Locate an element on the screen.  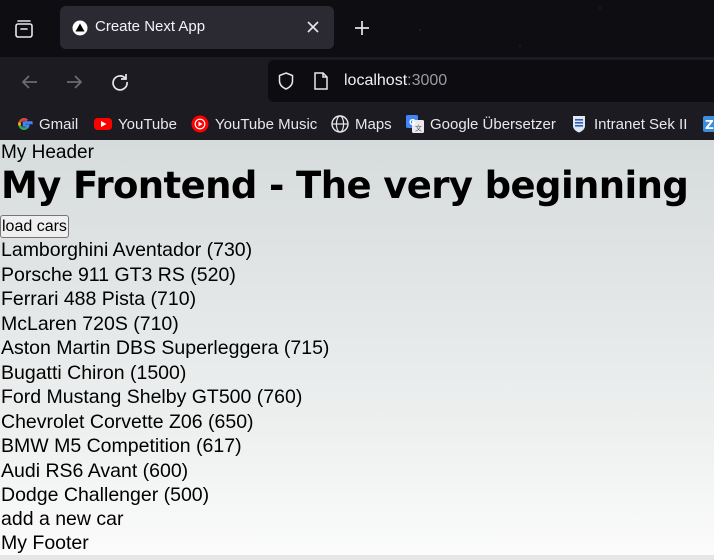
shield-icon is located at coordinates (286, 81).